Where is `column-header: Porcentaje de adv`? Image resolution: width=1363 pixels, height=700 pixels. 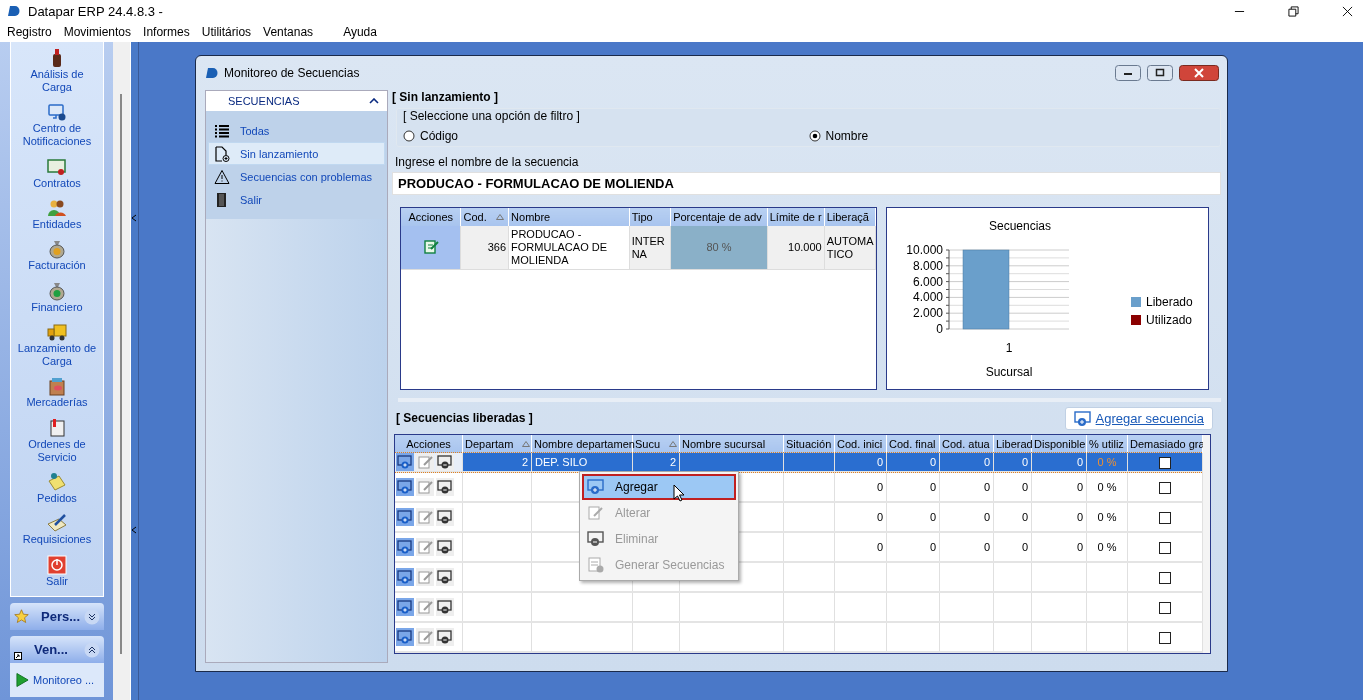
column-header: Porcentaje de adv is located at coordinates (719, 217).